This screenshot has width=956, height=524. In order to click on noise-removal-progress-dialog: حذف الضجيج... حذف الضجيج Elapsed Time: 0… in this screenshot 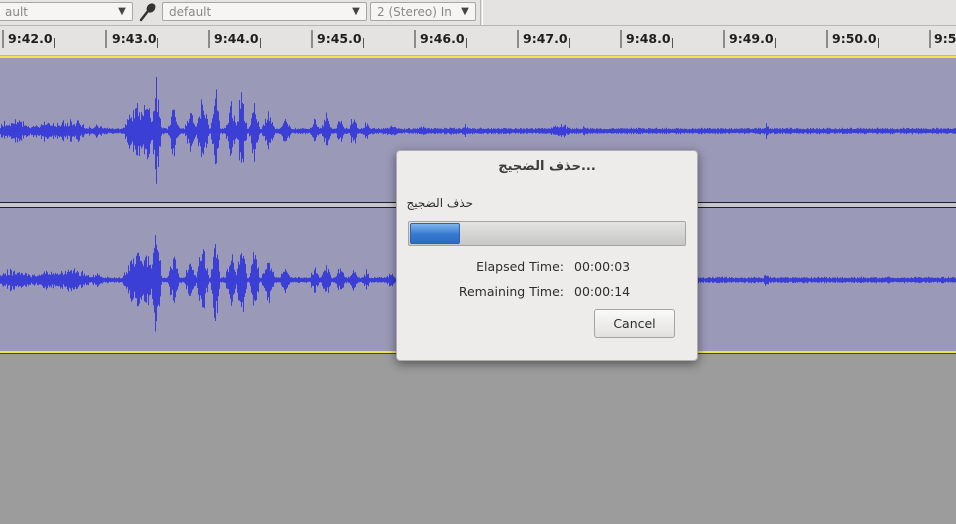, I will do `click(547, 255)`.